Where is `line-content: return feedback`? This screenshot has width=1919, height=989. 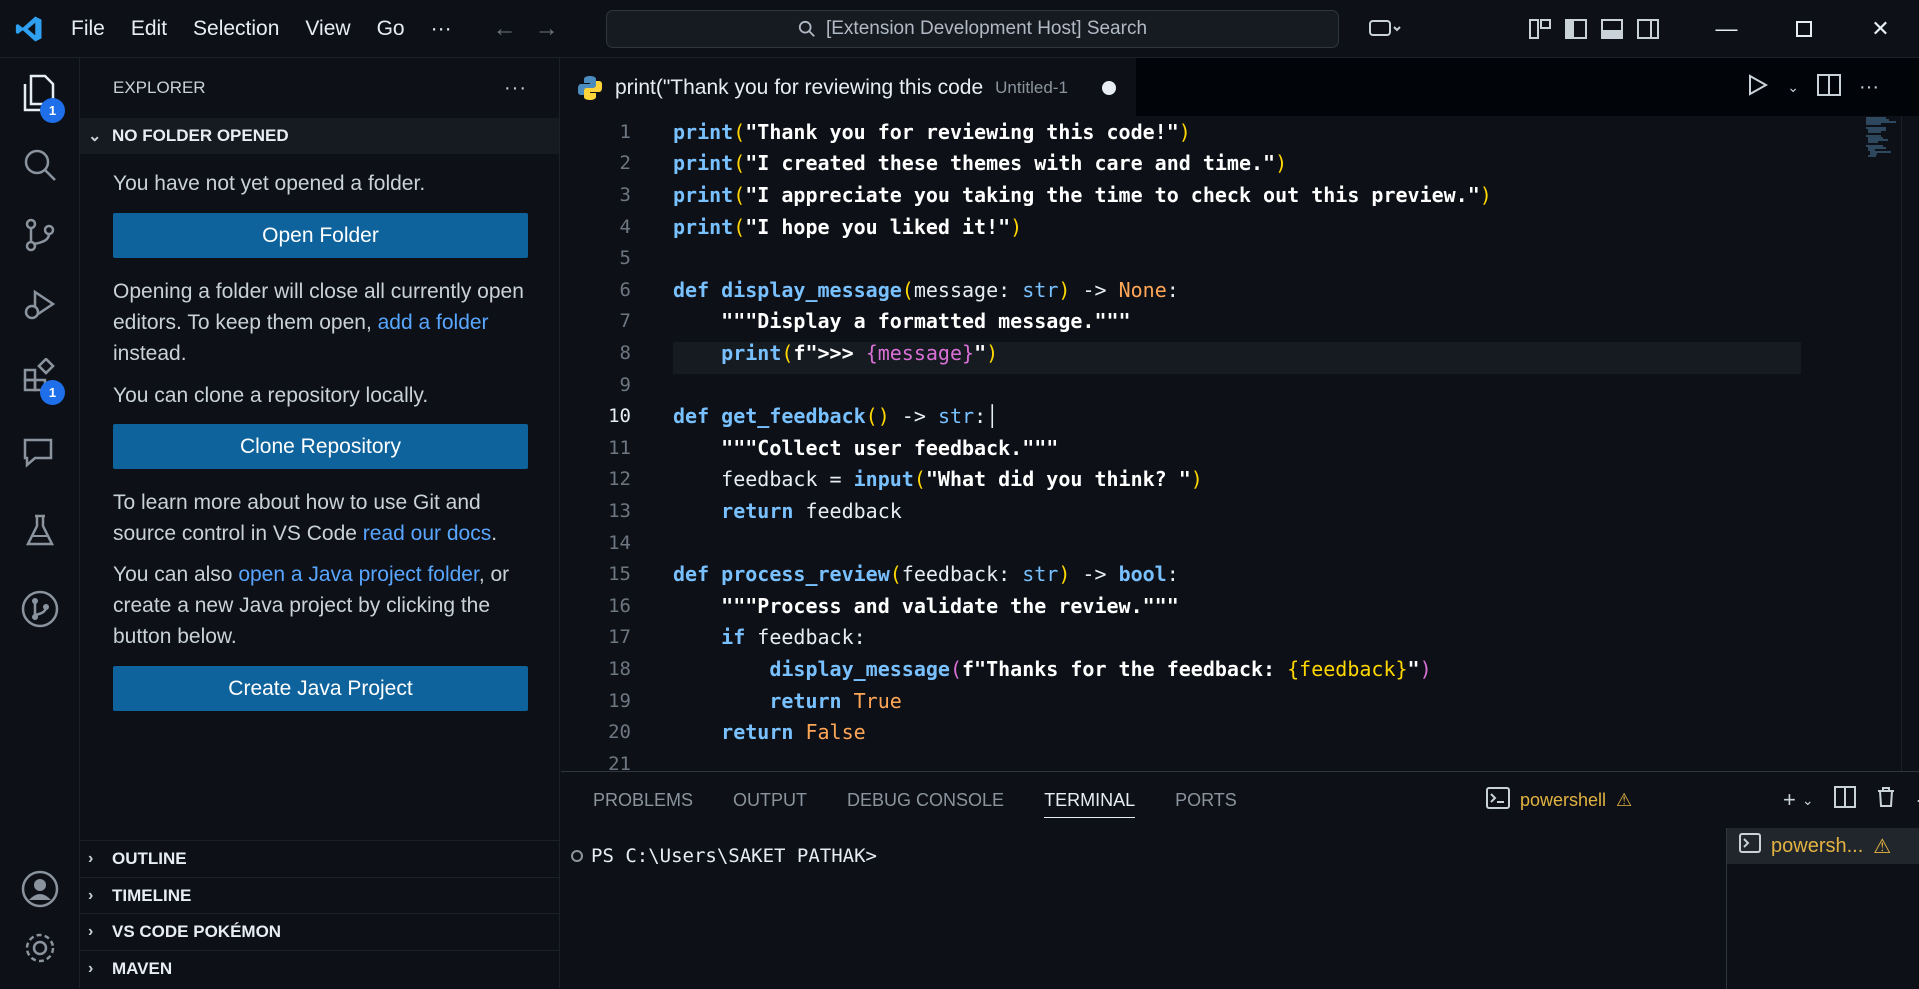 line-content: return feedback is located at coordinates (811, 510).